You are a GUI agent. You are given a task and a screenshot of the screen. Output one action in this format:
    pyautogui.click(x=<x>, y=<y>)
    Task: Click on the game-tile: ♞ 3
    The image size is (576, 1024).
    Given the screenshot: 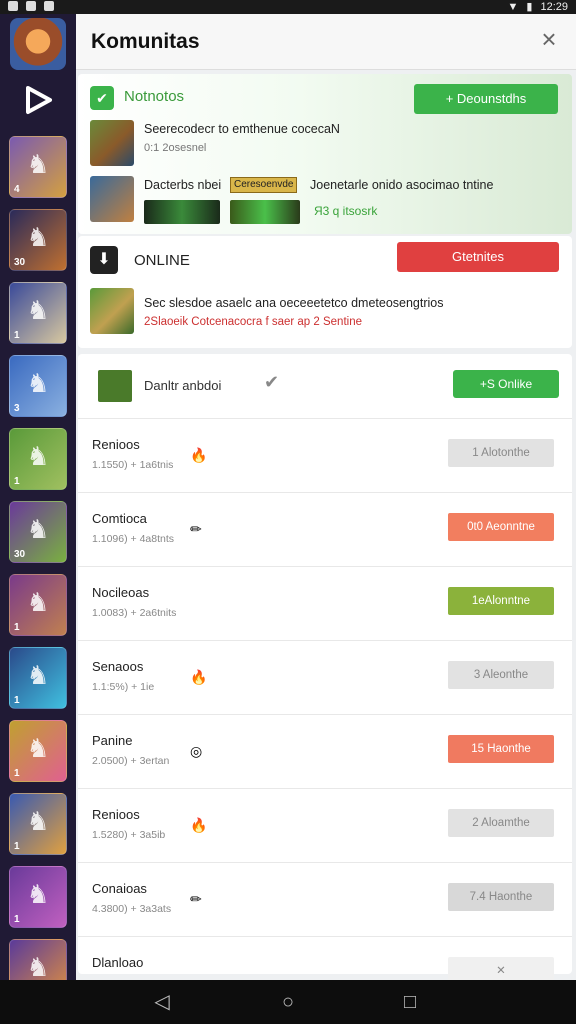 What is the action you would take?
    pyautogui.click(x=38, y=386)
    